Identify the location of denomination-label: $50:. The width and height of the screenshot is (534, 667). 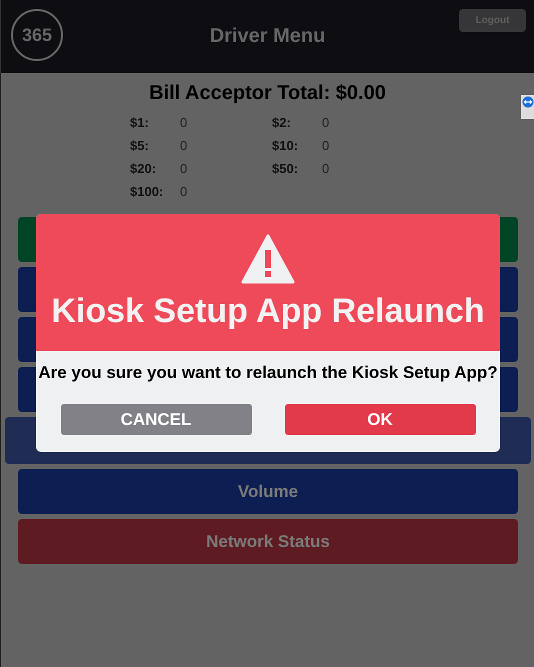
(286, 168).